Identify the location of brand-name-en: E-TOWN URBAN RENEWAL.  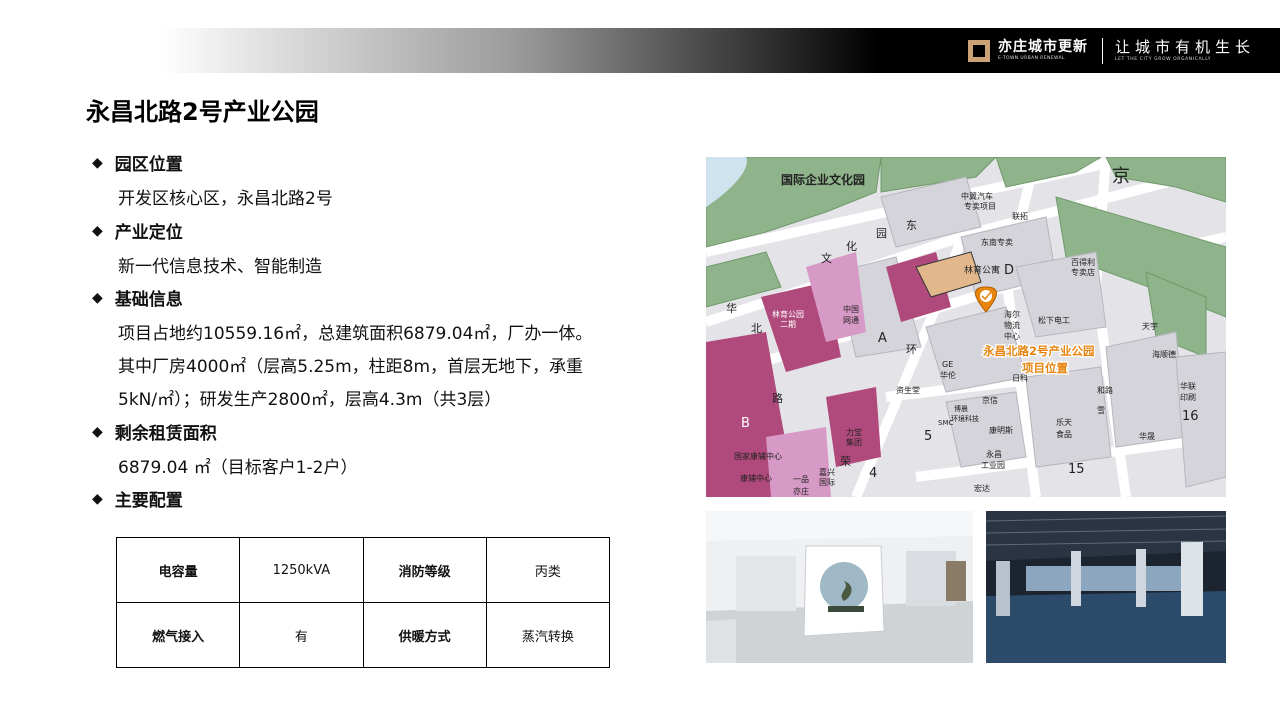
(1031, 59).